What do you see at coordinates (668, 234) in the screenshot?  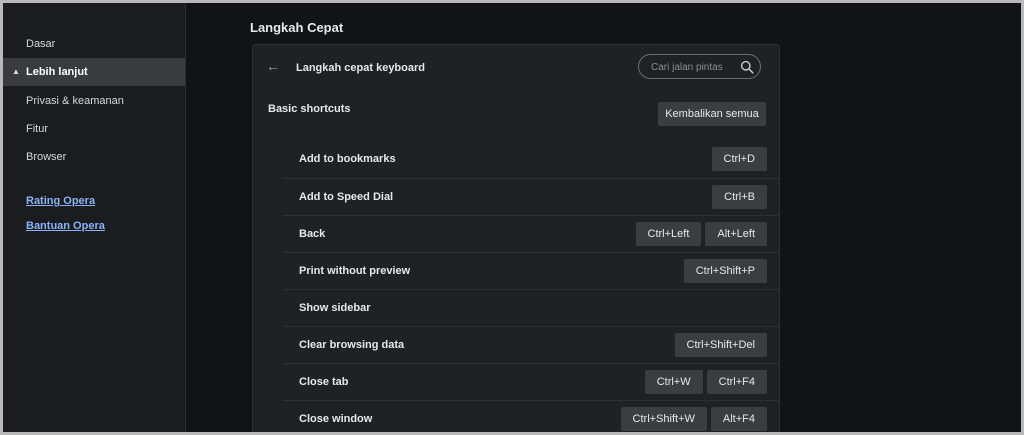 I see `shortcut-key-button: Ctrl+Left` at bounding box center [668, 234].